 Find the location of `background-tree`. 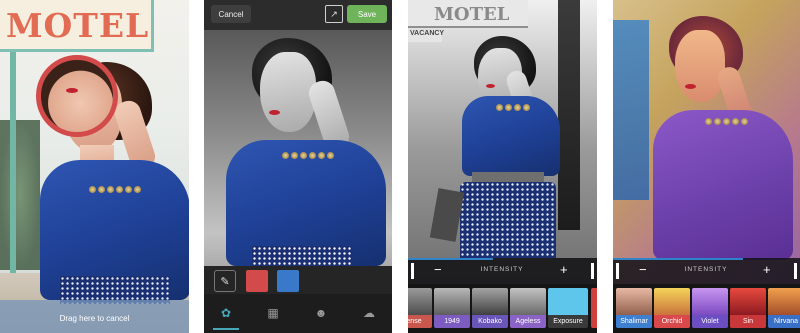

background-tree is located at coordinates (20, 195).